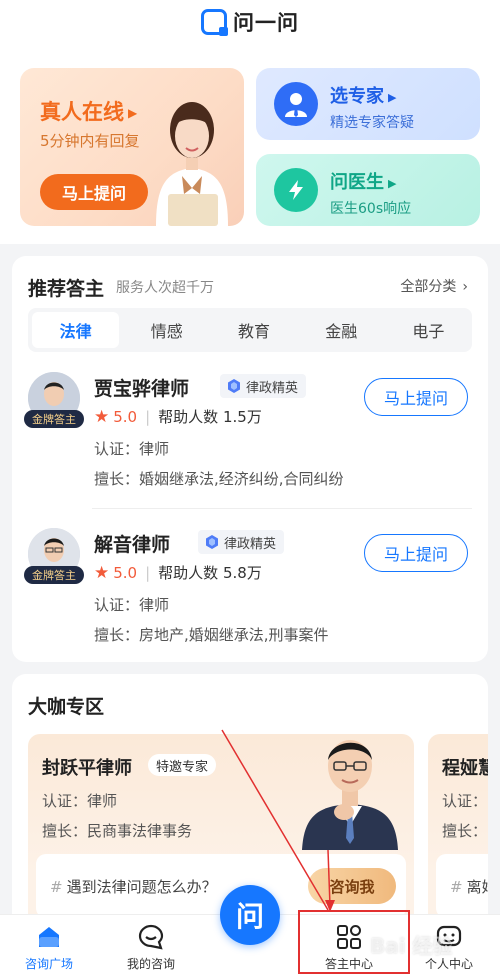 This screenshot has height=976, width=500. What do you see at coordinates (363, 182) in the screenshot?
I see `ask-doctor-title: 问医生 ▶` at bounding box center [363, 182].